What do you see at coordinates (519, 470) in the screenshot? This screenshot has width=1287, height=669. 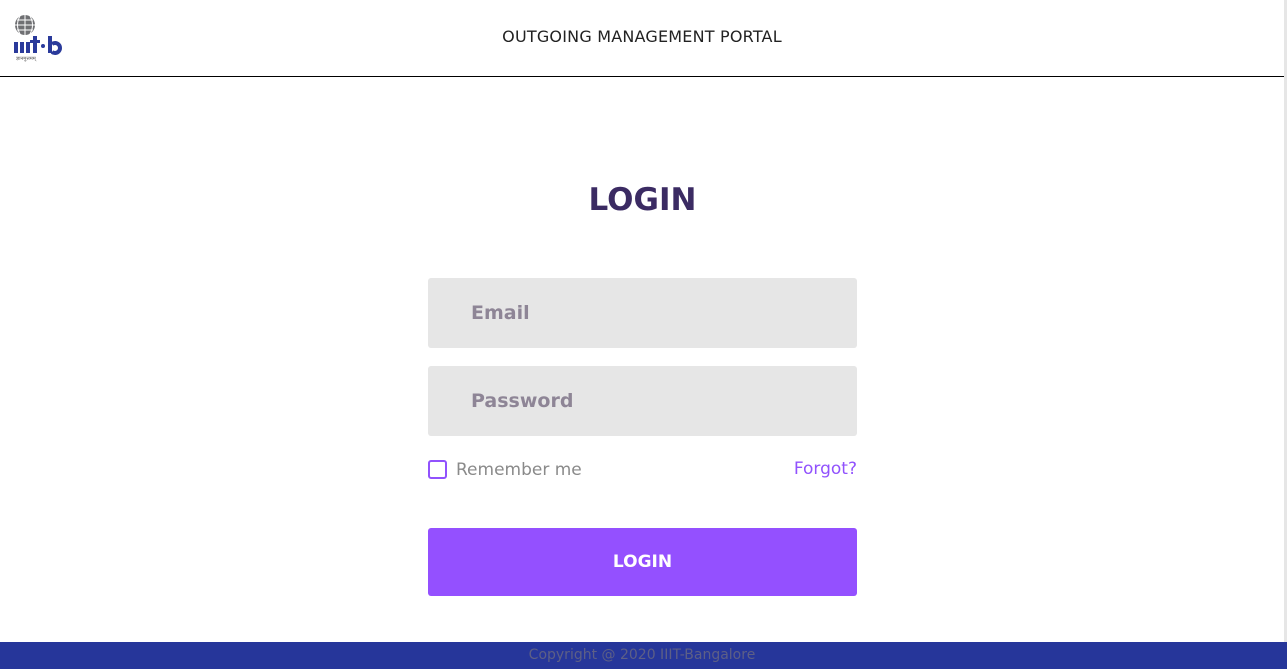 I see `remember-me-label: Remember me` at bounding box center [519, 470].